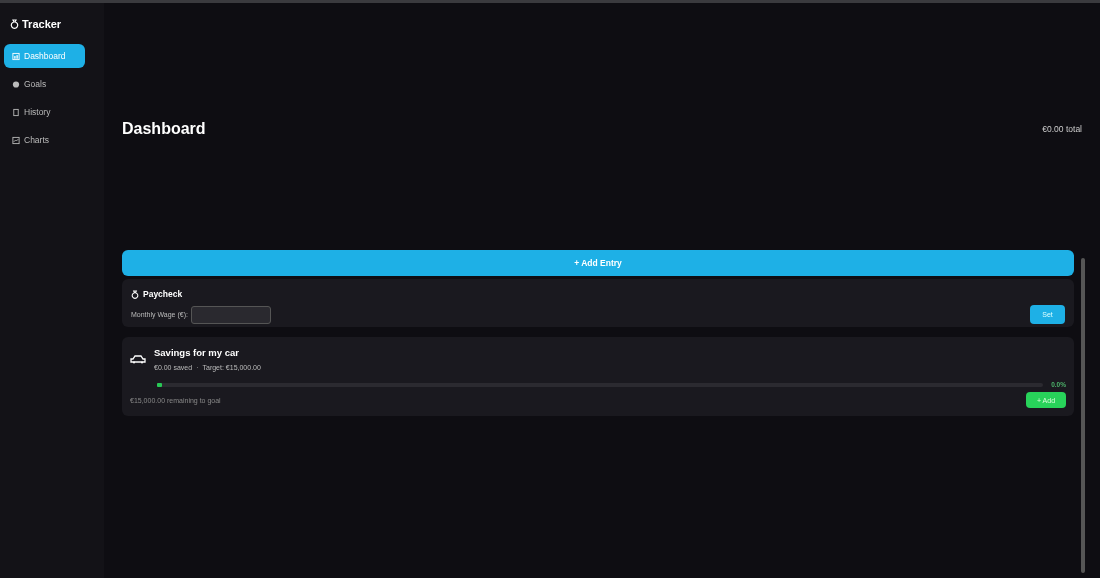 The height and width of the screenshot is (578, 1100). Describe the element at coordinates (44, 112) in the screenshot. I see `sidebar-item: History` at that location.